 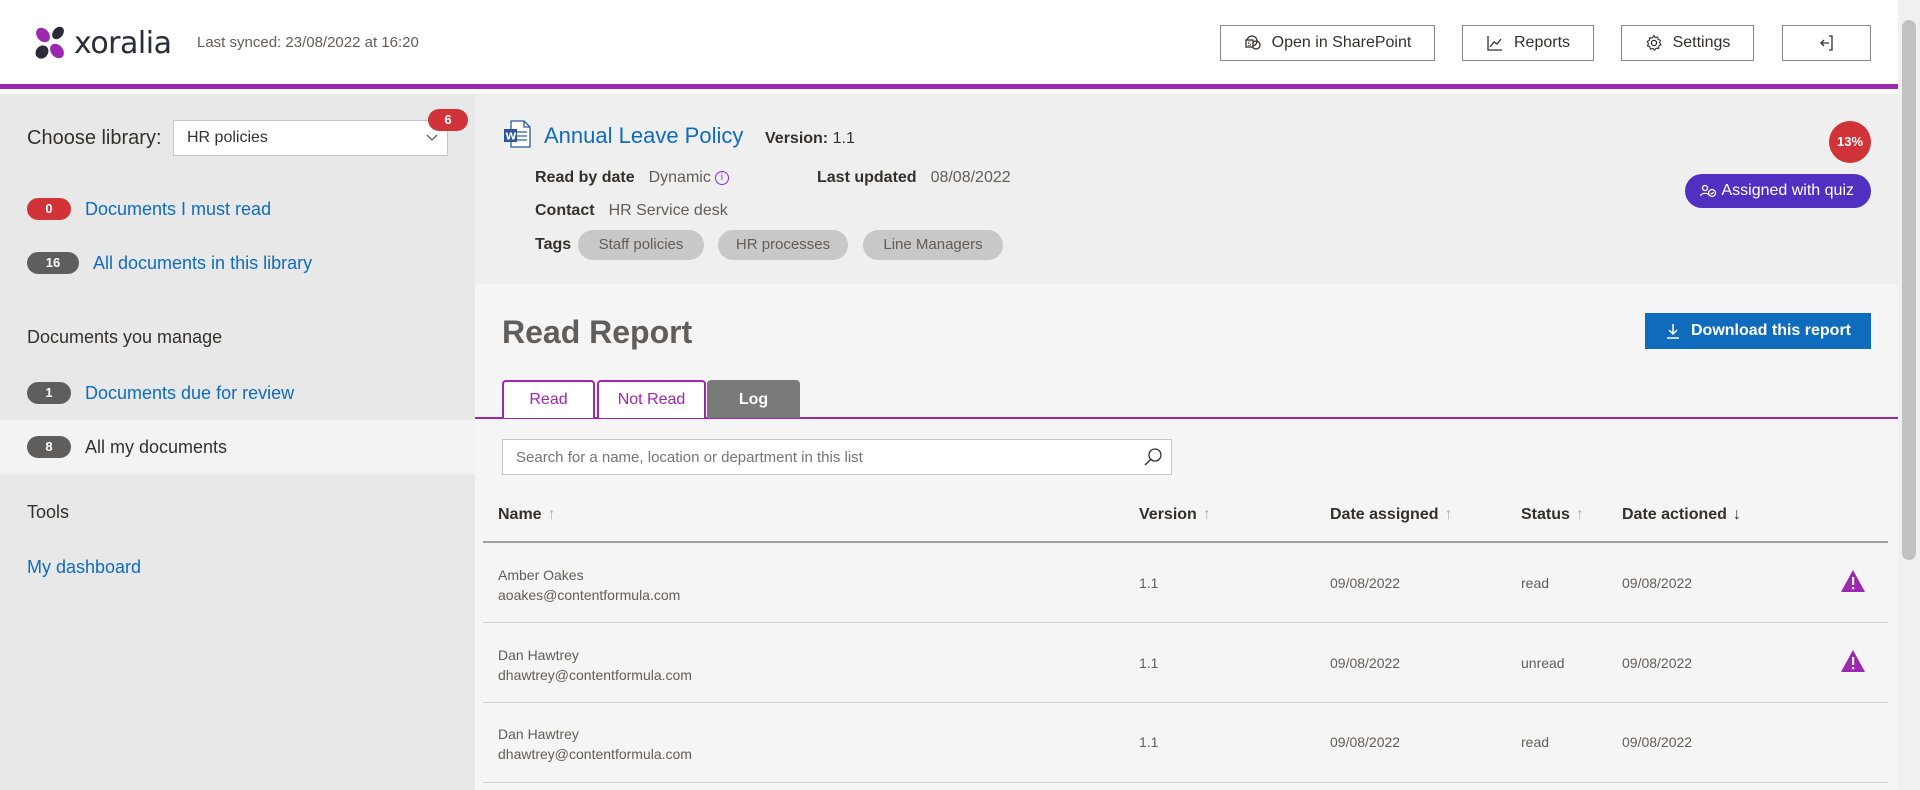 What do you see at coordinates (721, 178) in the screenshot?
I see `info-icon: i` at bounding box center [721, 178].